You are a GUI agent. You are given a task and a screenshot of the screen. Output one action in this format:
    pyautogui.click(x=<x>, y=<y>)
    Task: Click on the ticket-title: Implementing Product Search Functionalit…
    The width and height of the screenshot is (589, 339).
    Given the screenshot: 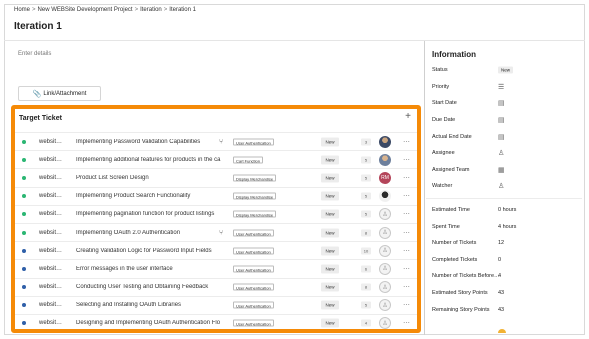 What is the action you would take?
    pyautogui.click(x=150, y=196)
    